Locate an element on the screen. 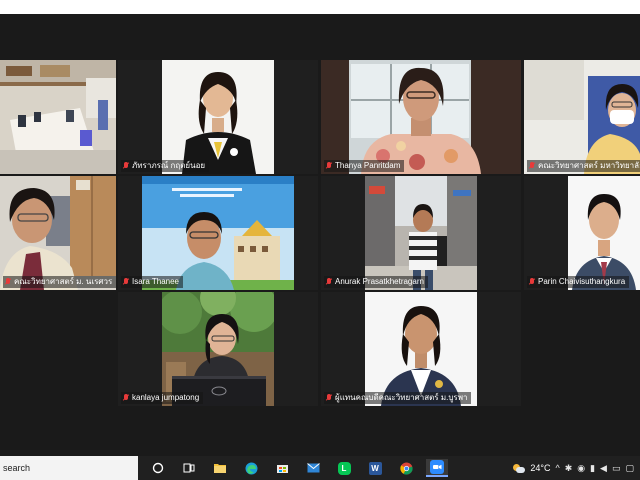 The height and width of the screenshot is (480, 640). windows-taskbar: search L W 24°C ^ ✱ ◉ ▮ ◀ ▭ ▢ is located at coordinates (320, 468).